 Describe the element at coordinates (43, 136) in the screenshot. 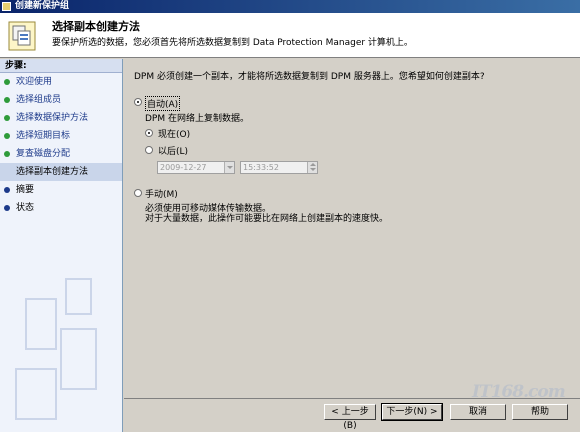

I see `step-label: 选择短期目标` at that location.